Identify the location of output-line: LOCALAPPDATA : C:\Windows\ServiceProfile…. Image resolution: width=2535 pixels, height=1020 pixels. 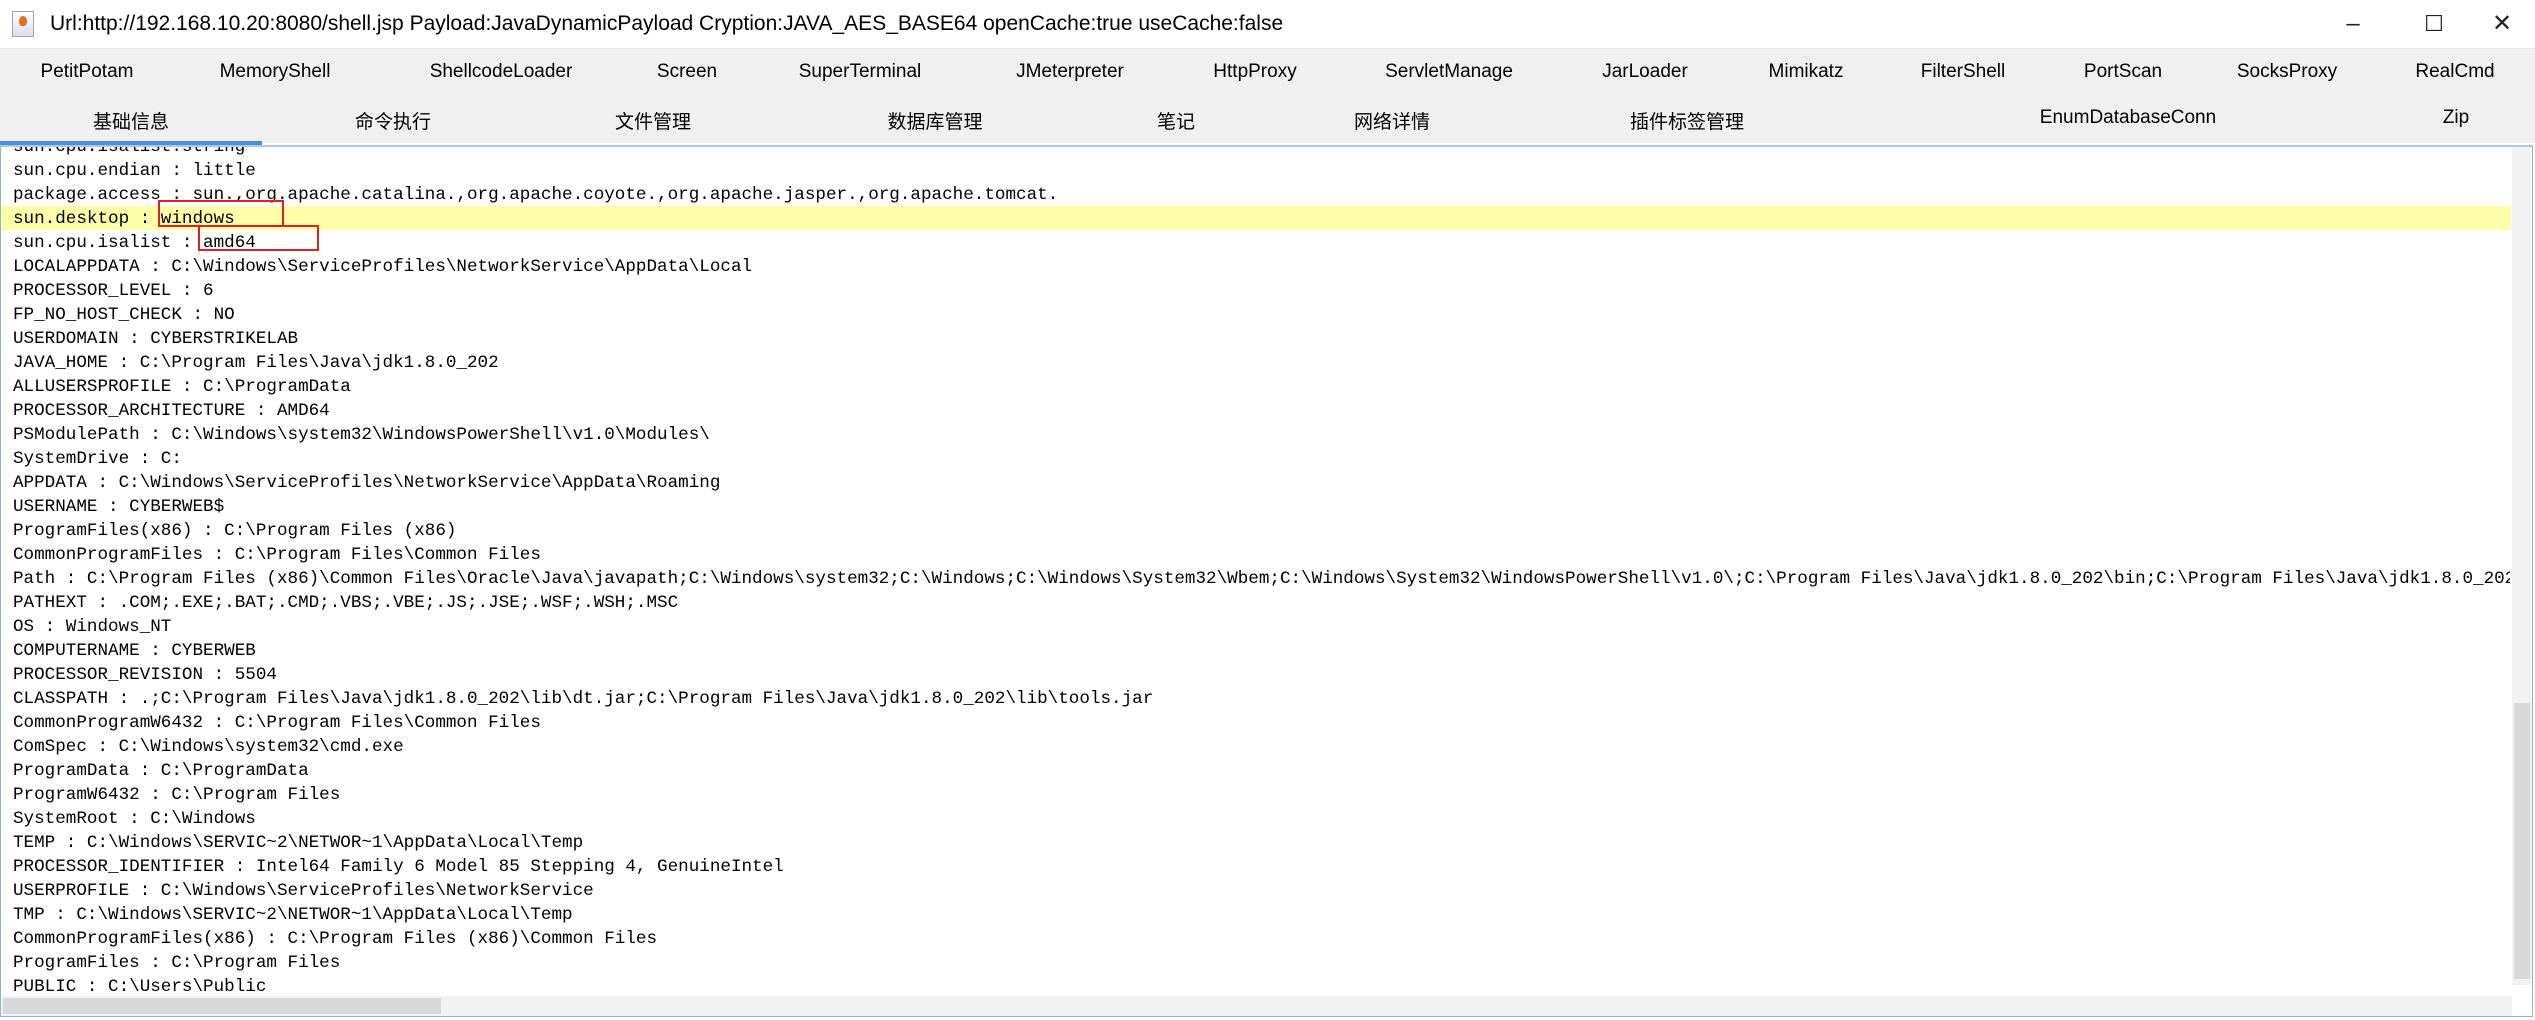
(383, 267).